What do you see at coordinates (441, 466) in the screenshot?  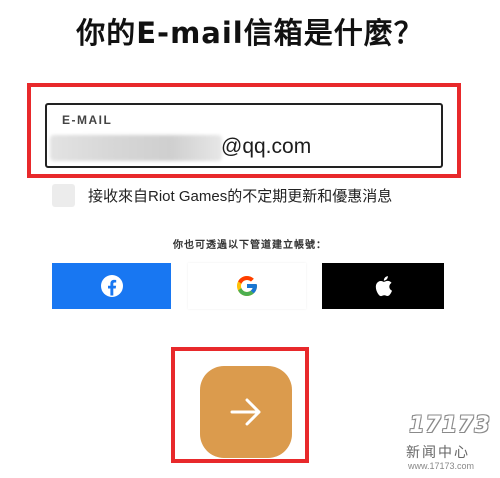 I see `watermark-url: www.17173.com` at bounding box center [441, 466].